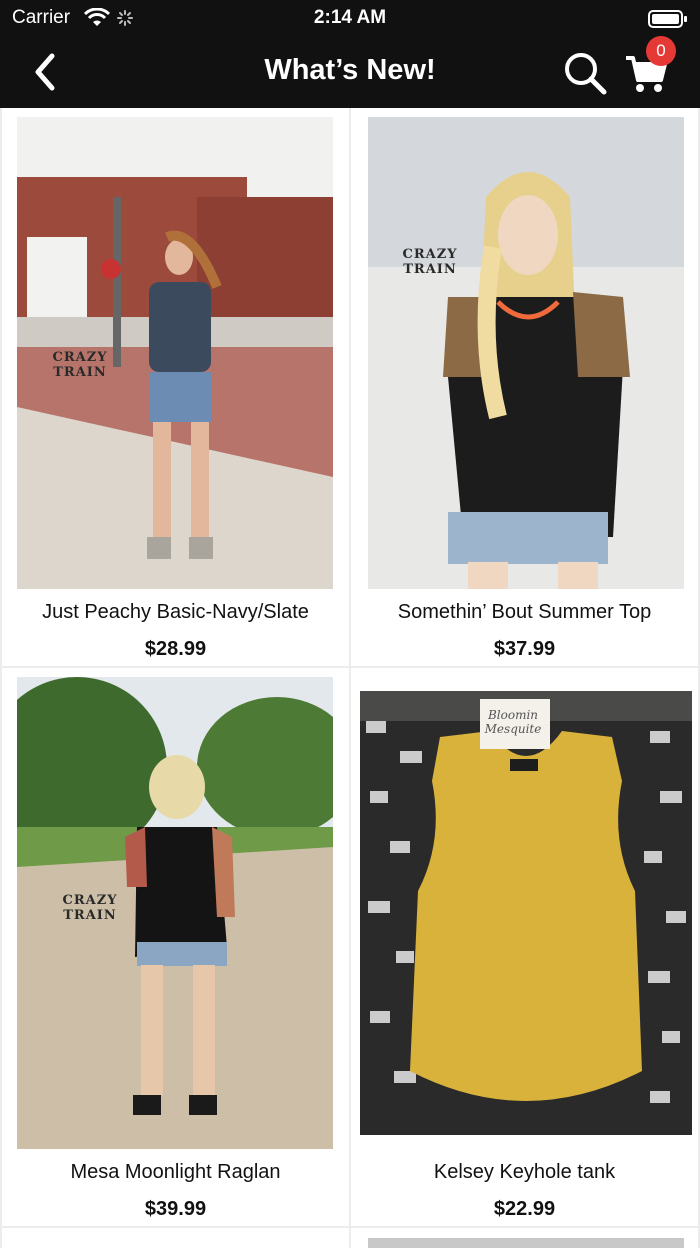  I want to click on status-time: 2:14 AM, so click(350, 17).